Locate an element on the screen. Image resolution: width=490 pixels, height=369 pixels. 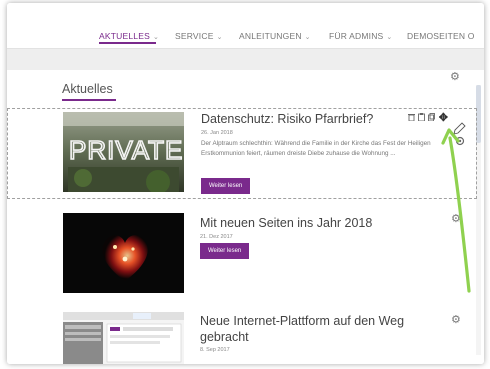
trash-icon is located at coordinates (412, 118).